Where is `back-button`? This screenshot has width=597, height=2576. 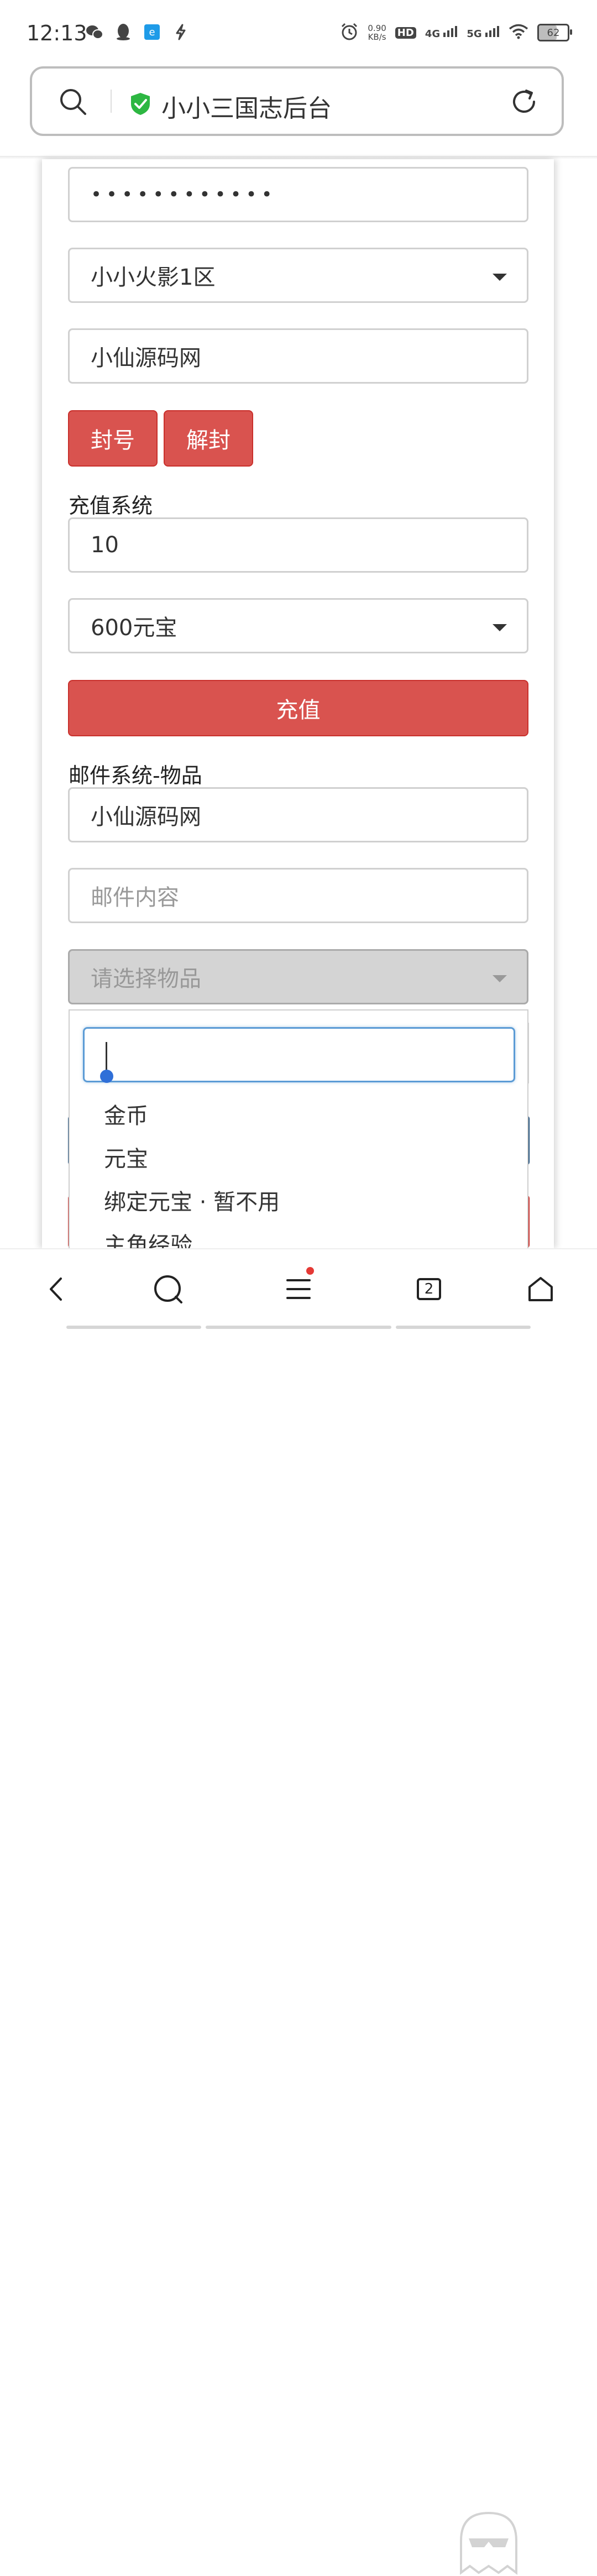 back-button is located at coordinates (57, 1289).